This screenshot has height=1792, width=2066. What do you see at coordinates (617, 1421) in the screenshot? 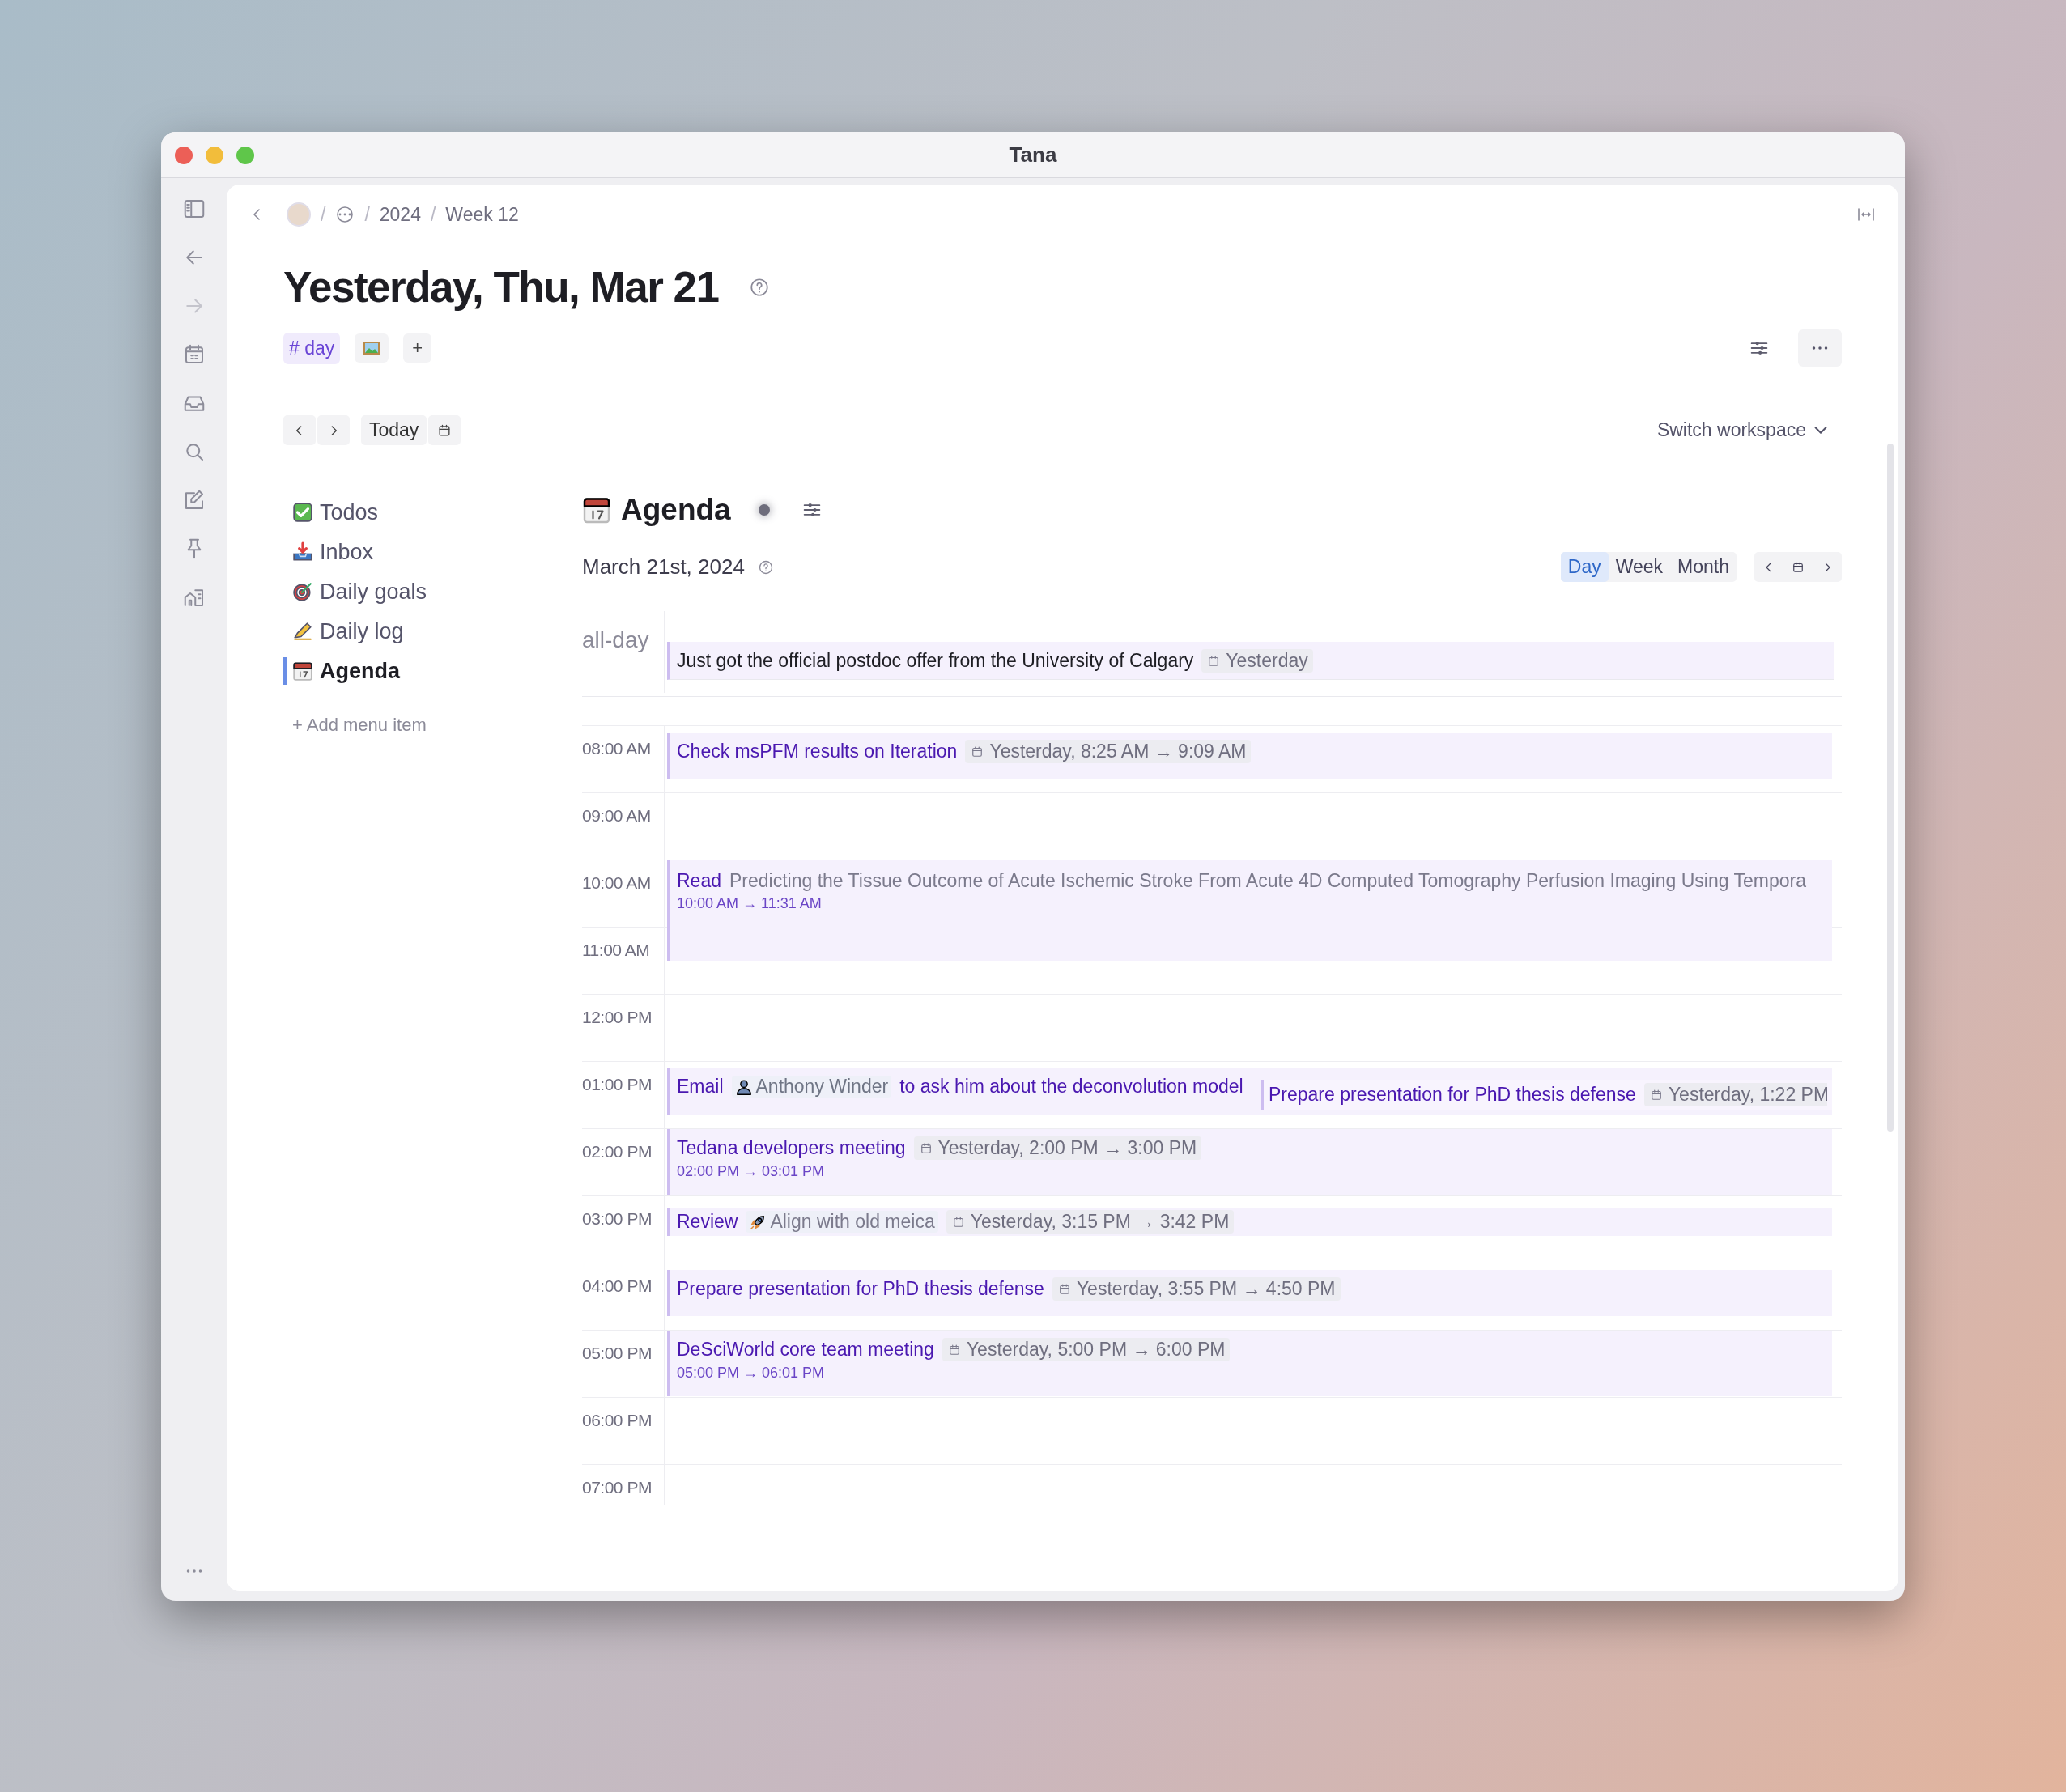
I see `time-label: 06:00 PM` at bounding box center [617, 1421].